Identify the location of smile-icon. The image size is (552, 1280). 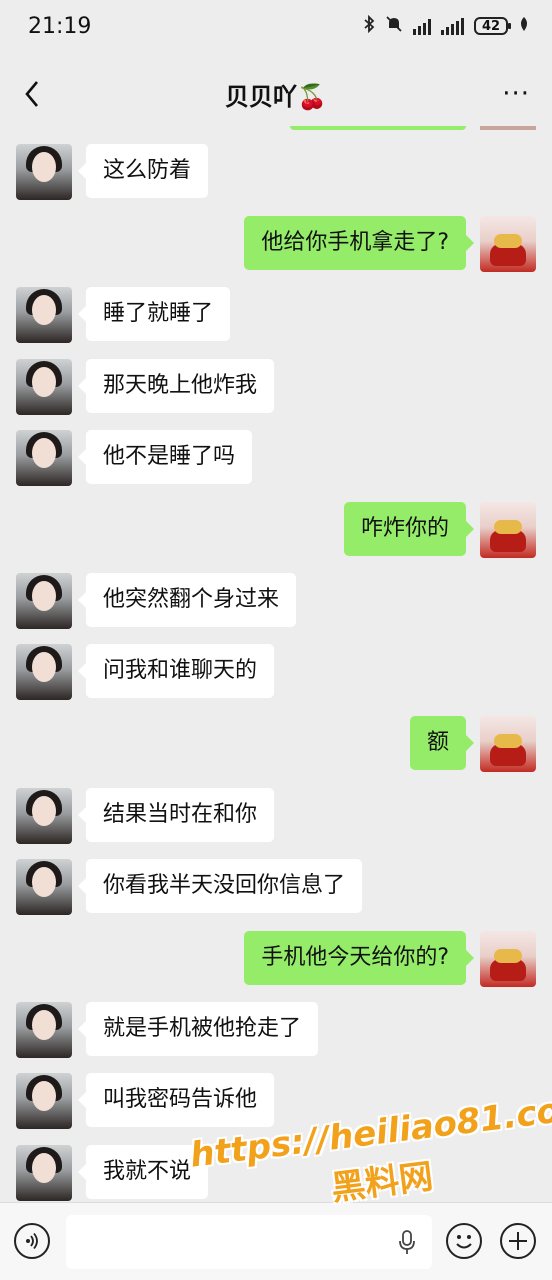
(464, 1242).